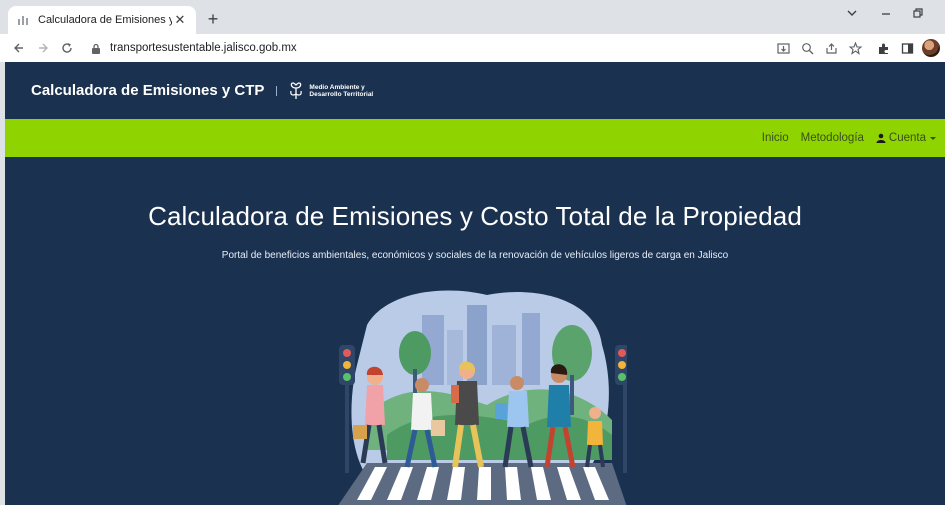  What do you see at coordinates (277, 90) in the screenshot?
I see `header-divider` at bounding box center [277, 90].